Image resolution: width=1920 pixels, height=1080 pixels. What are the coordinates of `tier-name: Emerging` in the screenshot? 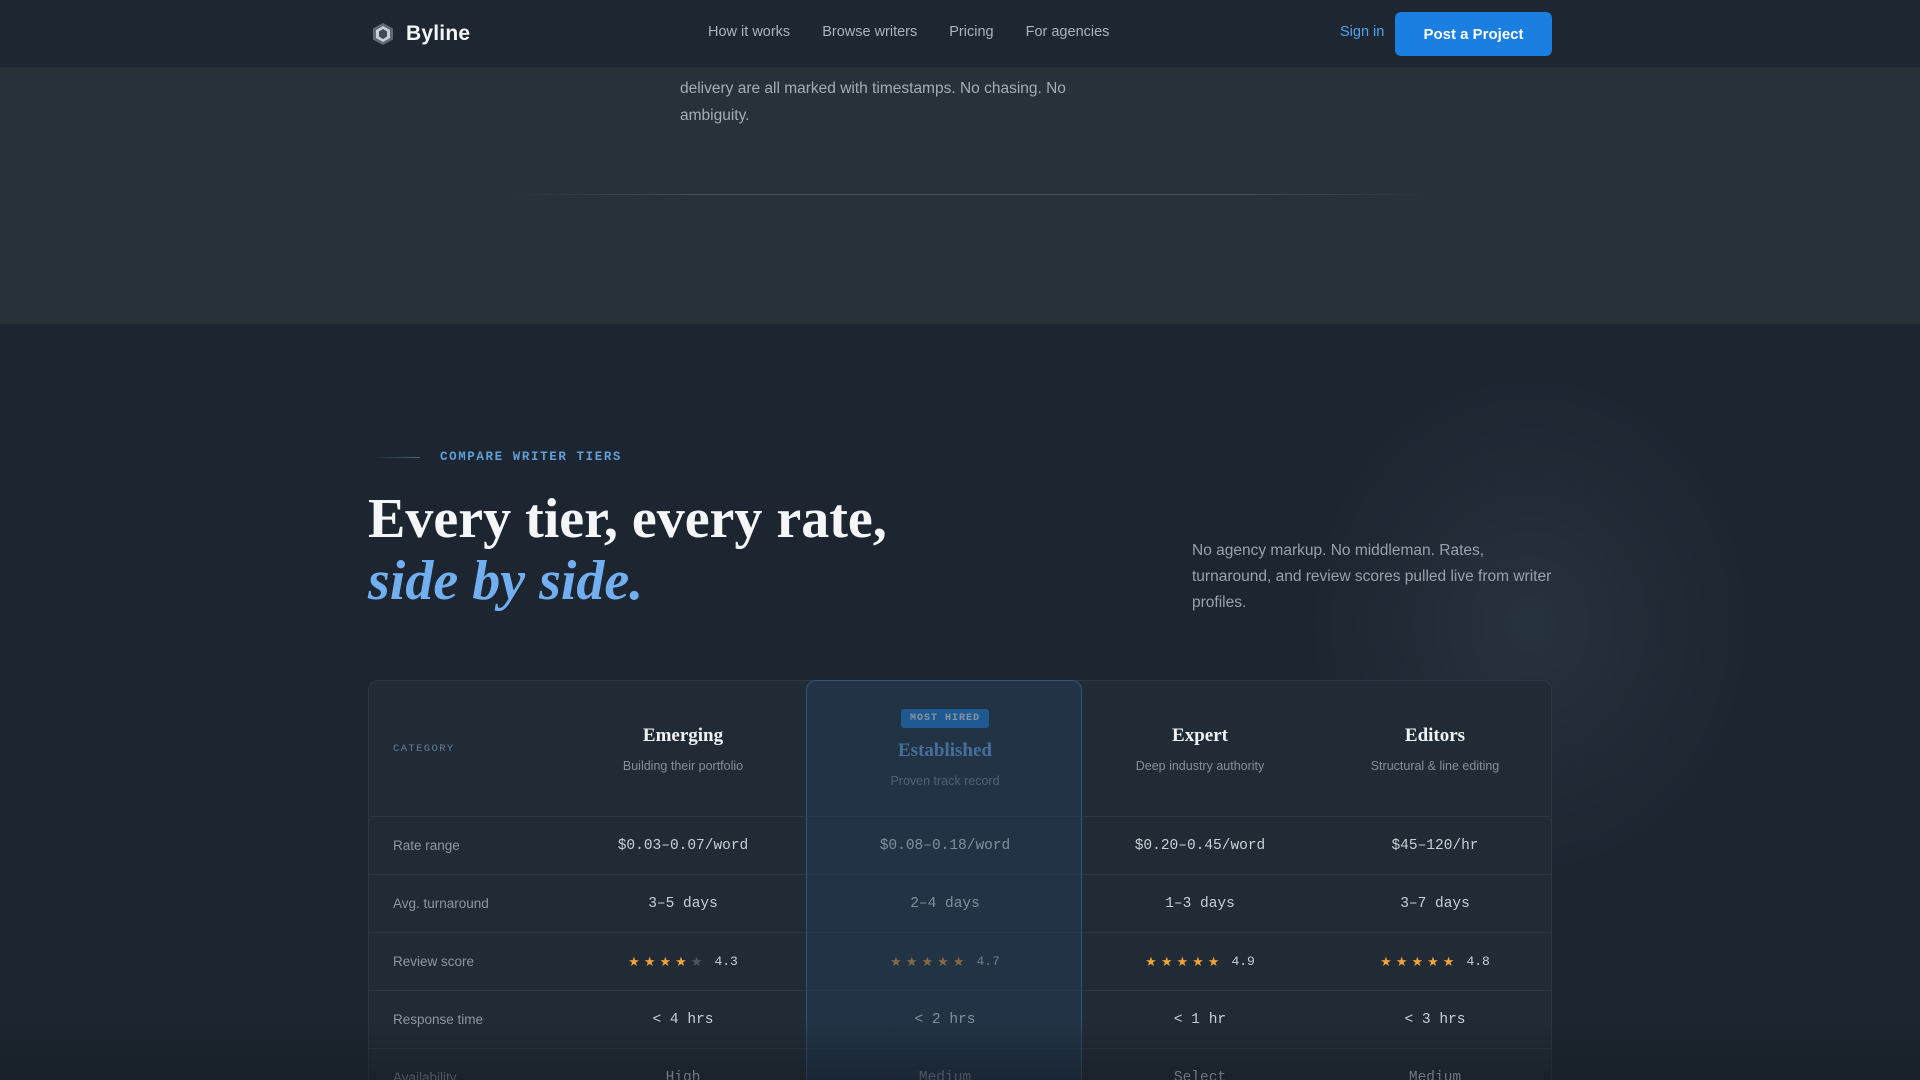 It's located at (683, 735).